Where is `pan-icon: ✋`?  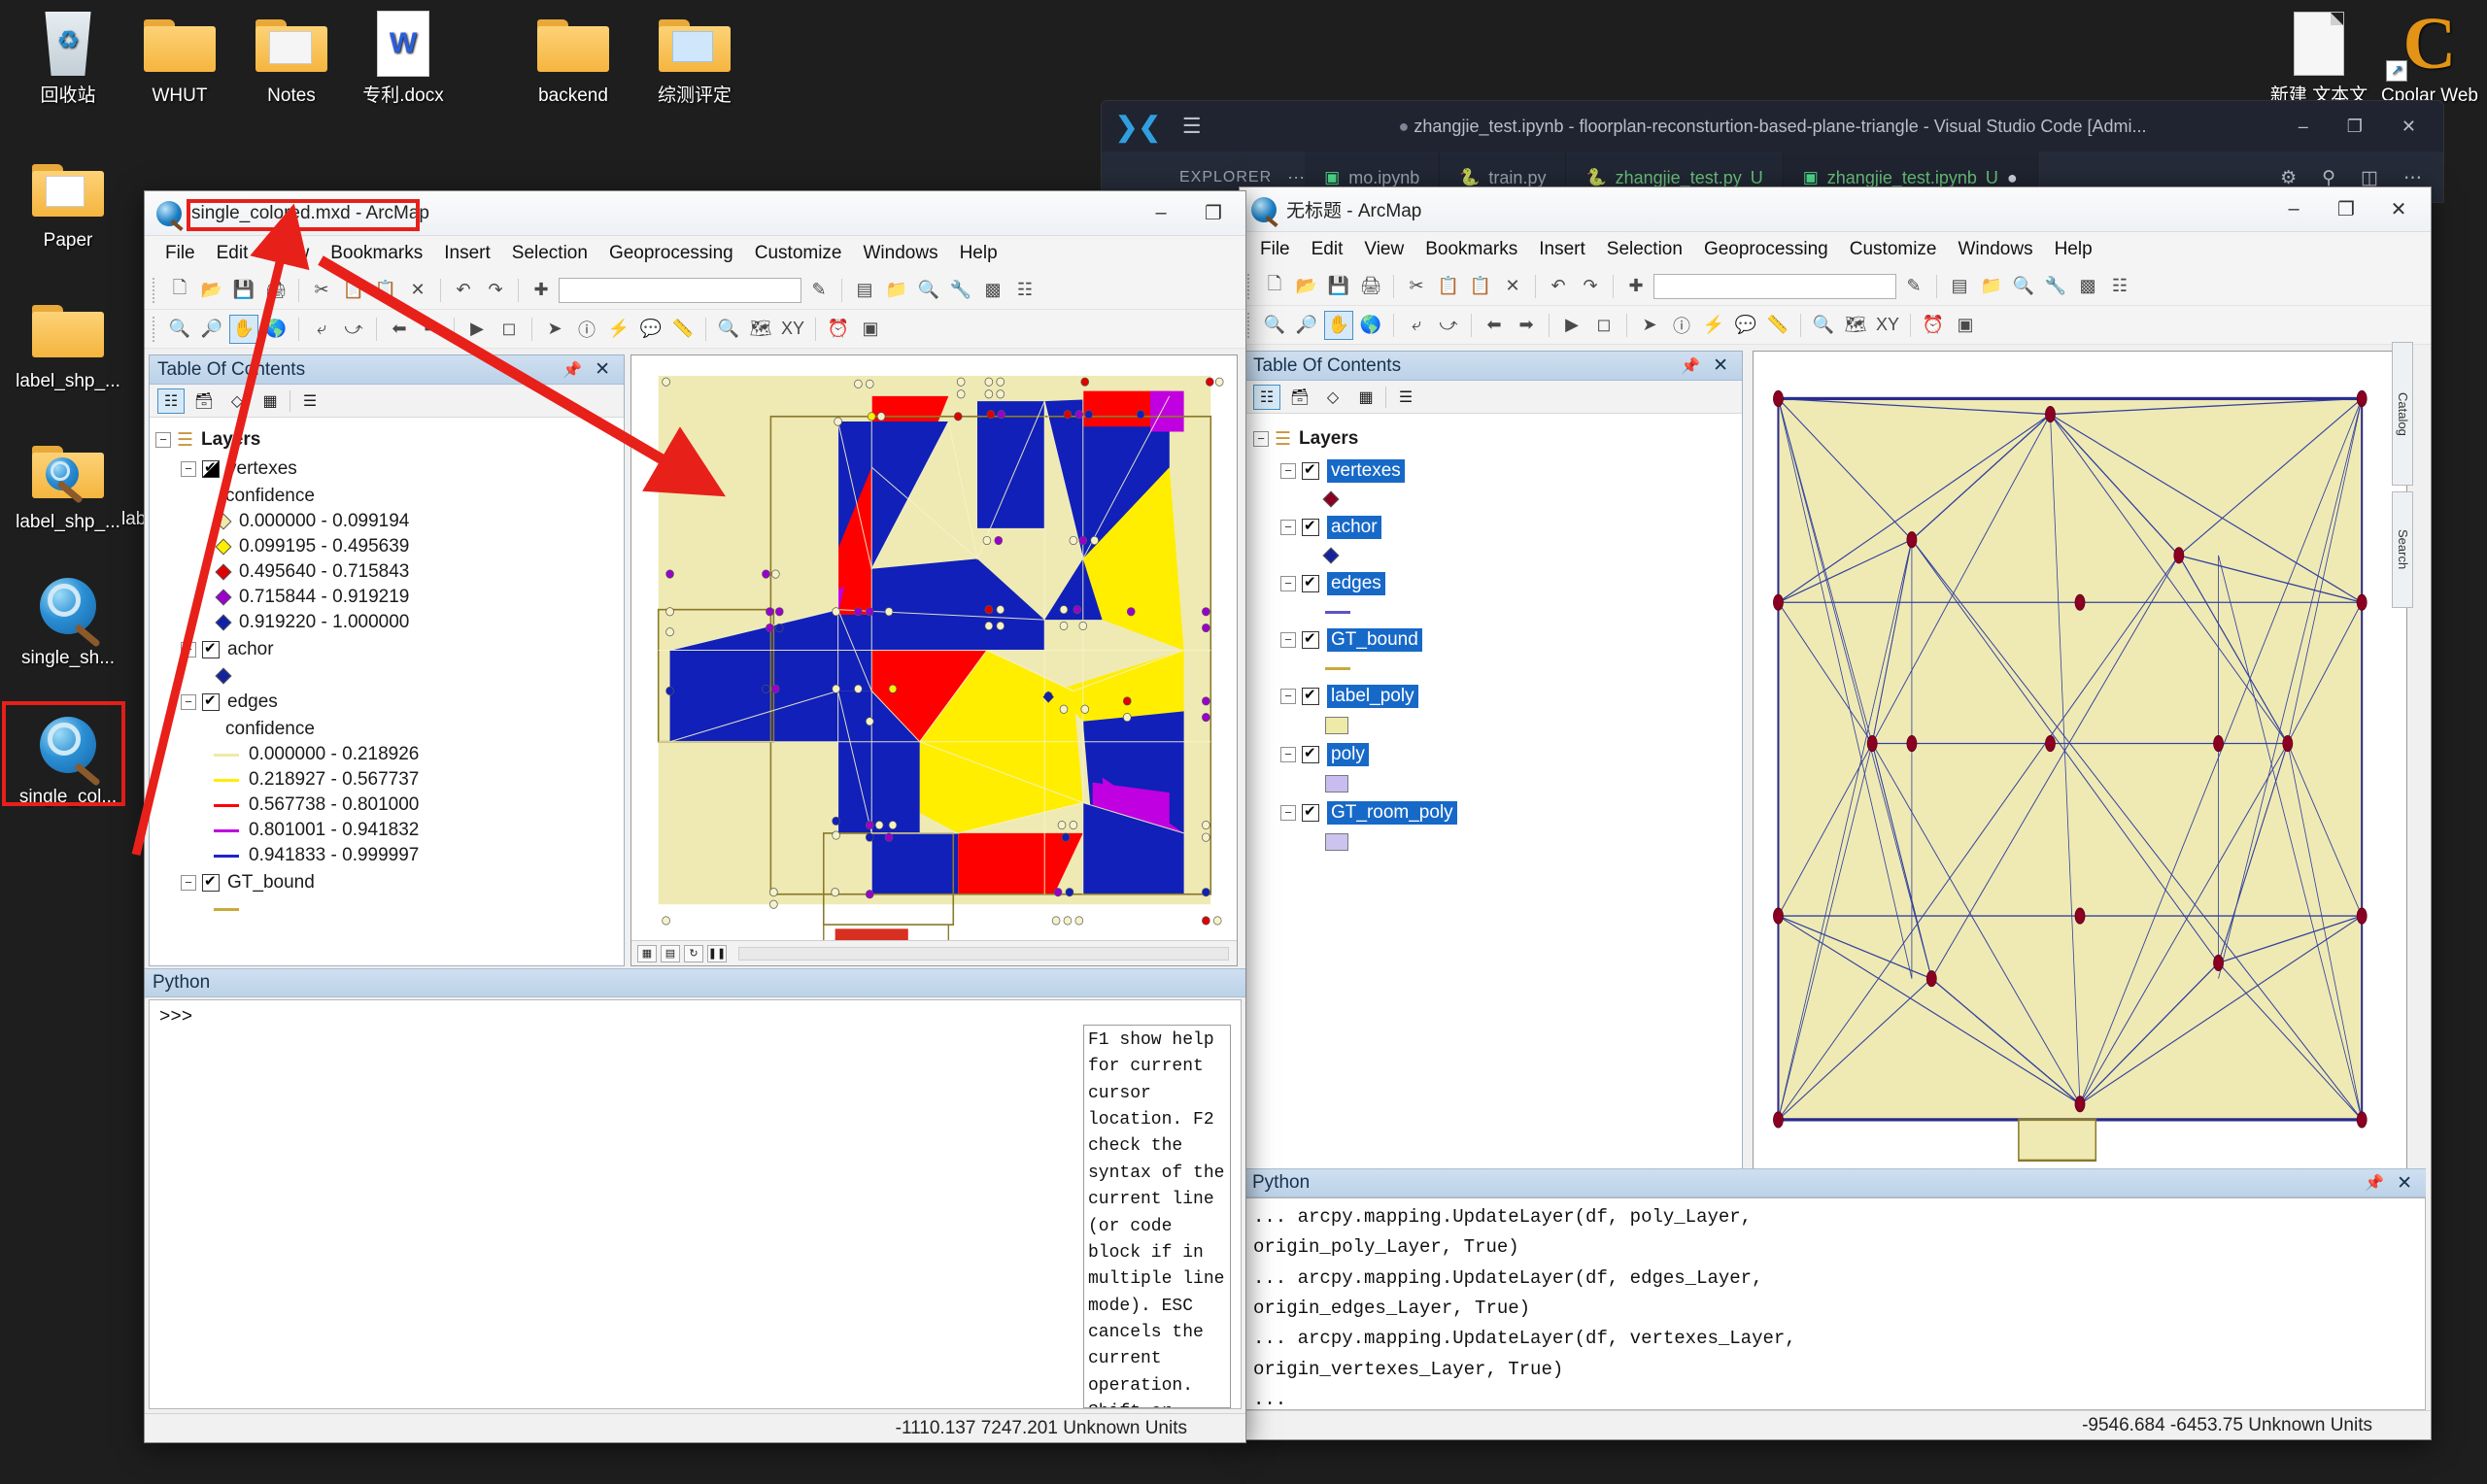 pan-icon: ✋ is located at coordinates (243, 329).